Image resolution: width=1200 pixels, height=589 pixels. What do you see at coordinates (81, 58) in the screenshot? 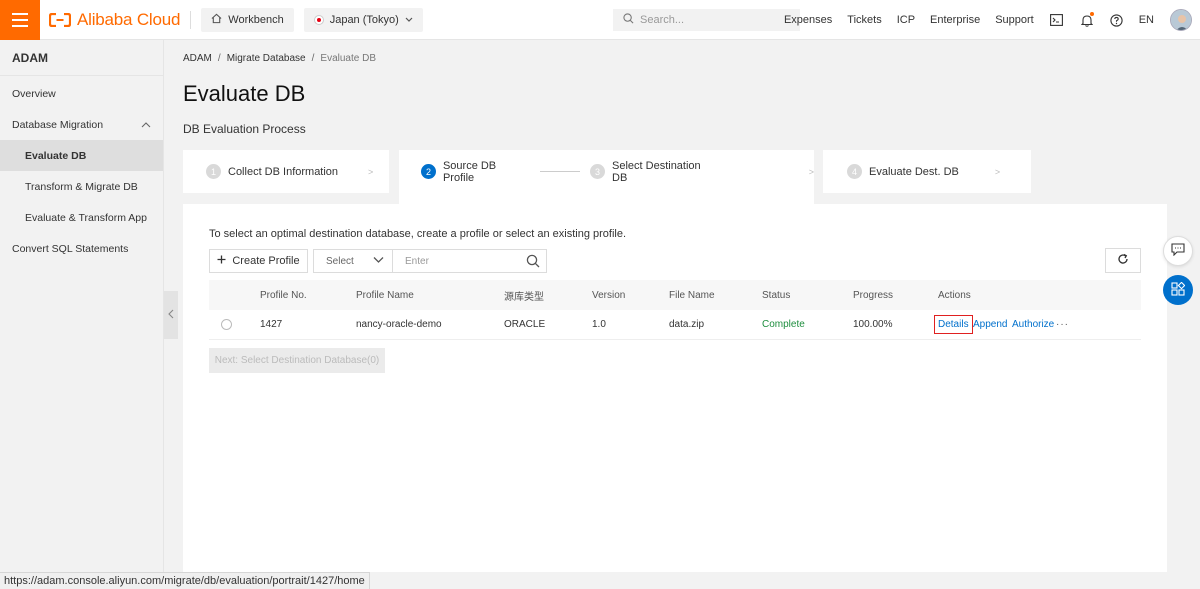
I see `sidebar-title: ADAM` at bounding box center [81, 58].